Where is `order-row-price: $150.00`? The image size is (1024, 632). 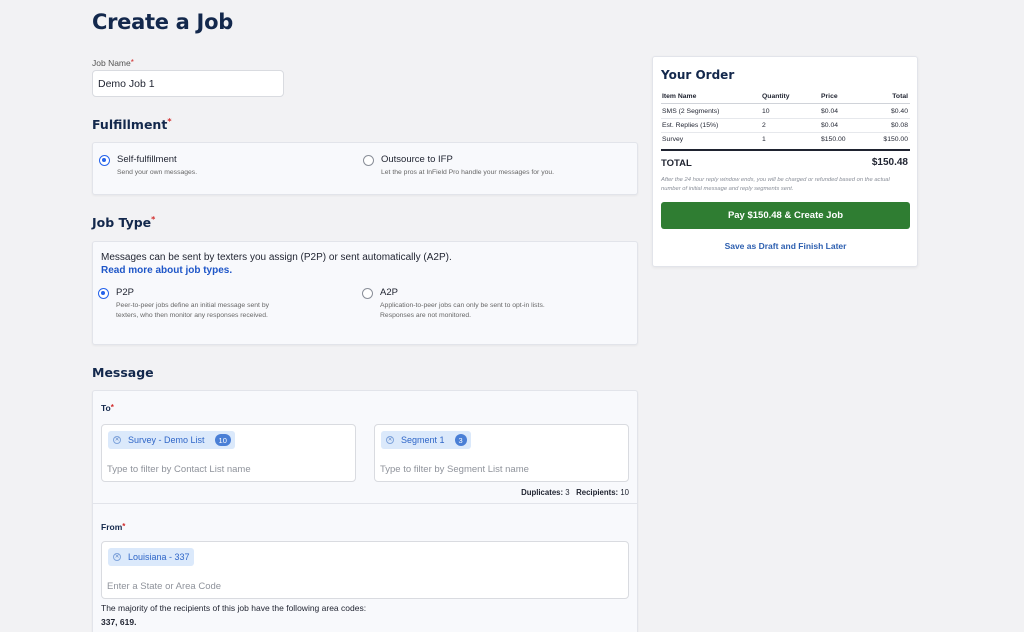 order-row-price: $150.00 is located at coordinates (833, 139).